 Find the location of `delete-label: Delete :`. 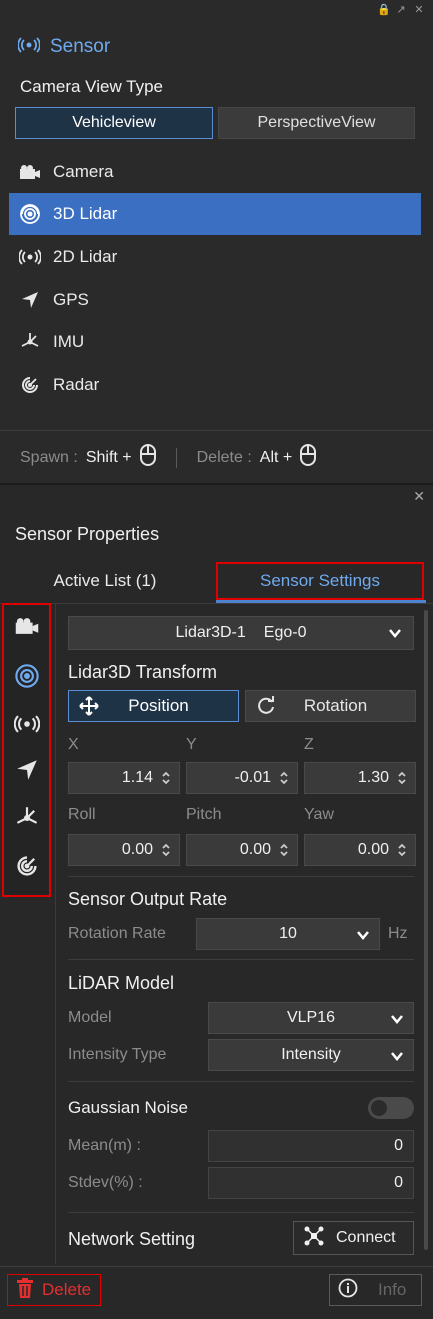

delete-label: Delete : is located at coordinates (224, 457).